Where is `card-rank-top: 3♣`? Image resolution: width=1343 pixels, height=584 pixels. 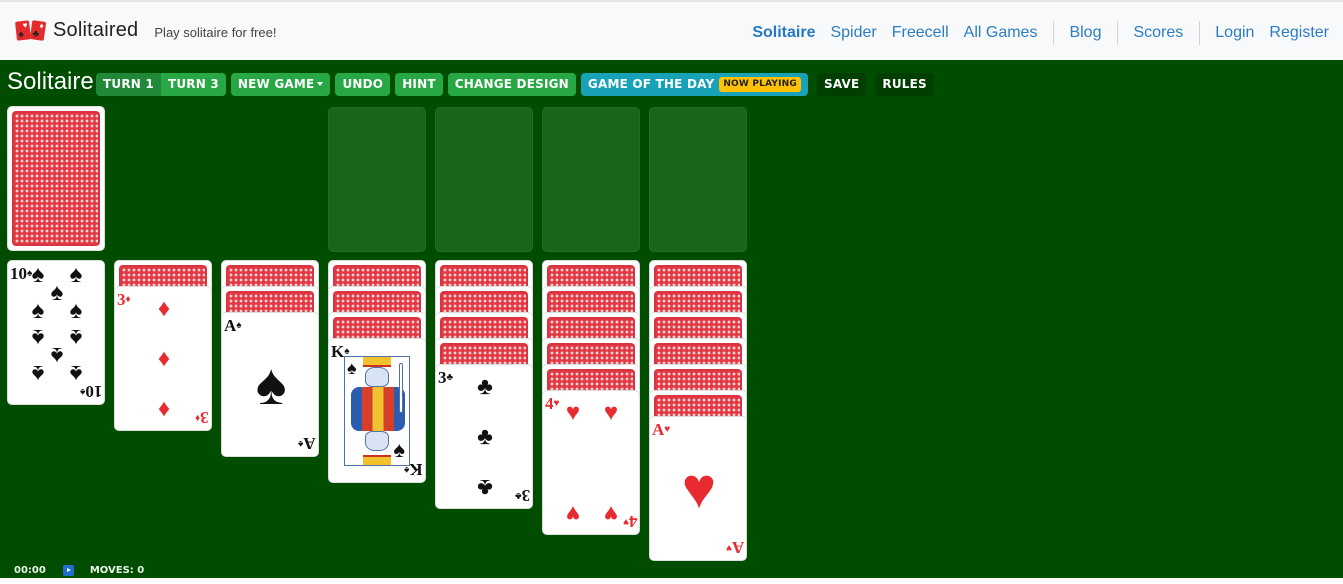 card-rank-top: 3♣ is located at coordinates (445, 377).